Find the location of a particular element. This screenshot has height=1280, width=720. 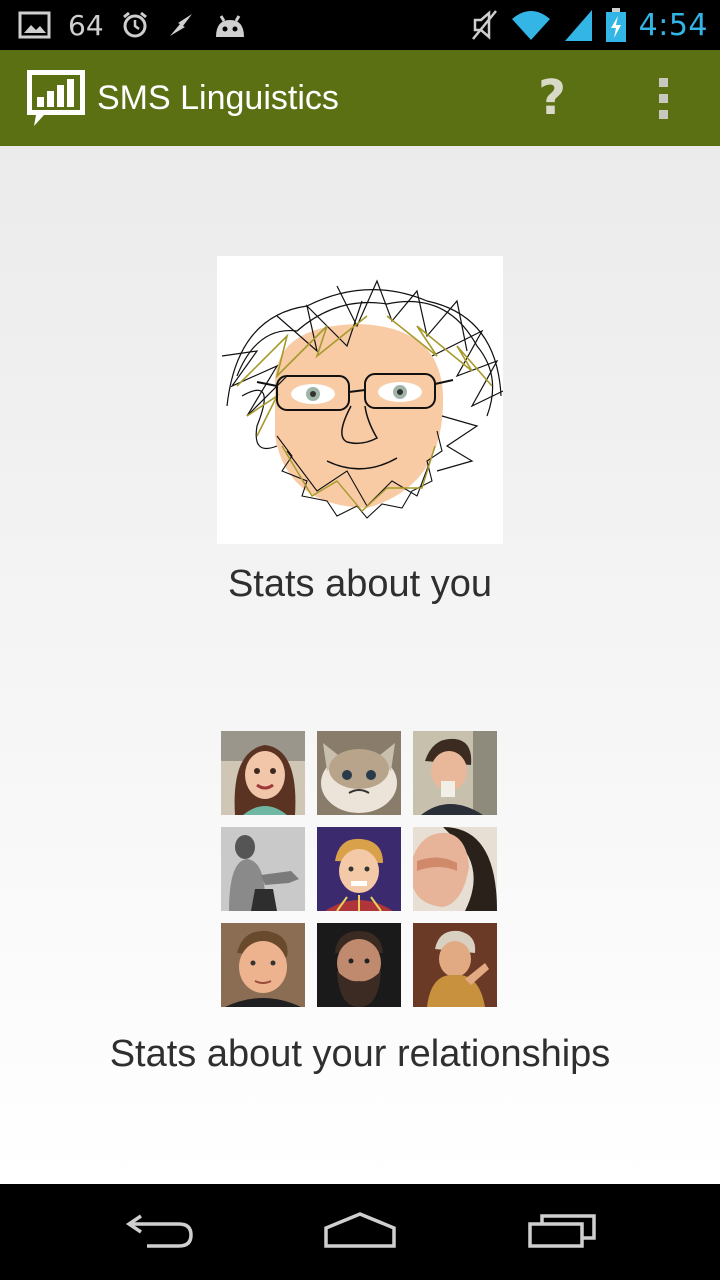

help-icon: ? is located at coordinates (552, 98).